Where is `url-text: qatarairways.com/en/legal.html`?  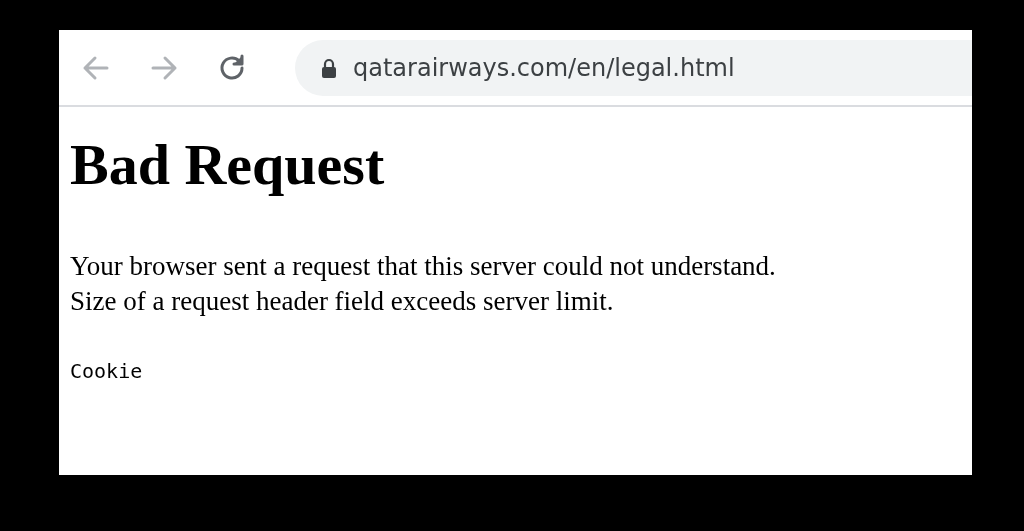
url-text: qatarairways.com/en/legal.html is located at coordinates (544, 67).